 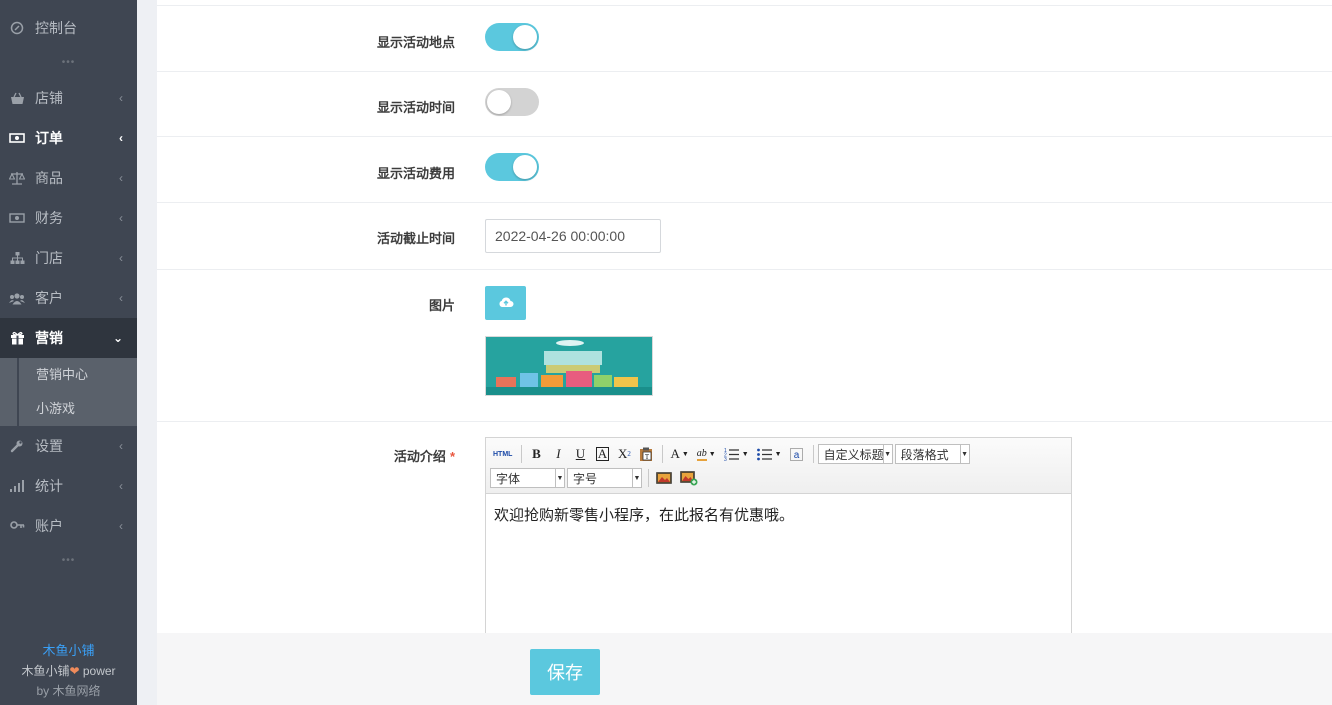 I want to click on show-fee-toggle, so click(x=512, y=167).